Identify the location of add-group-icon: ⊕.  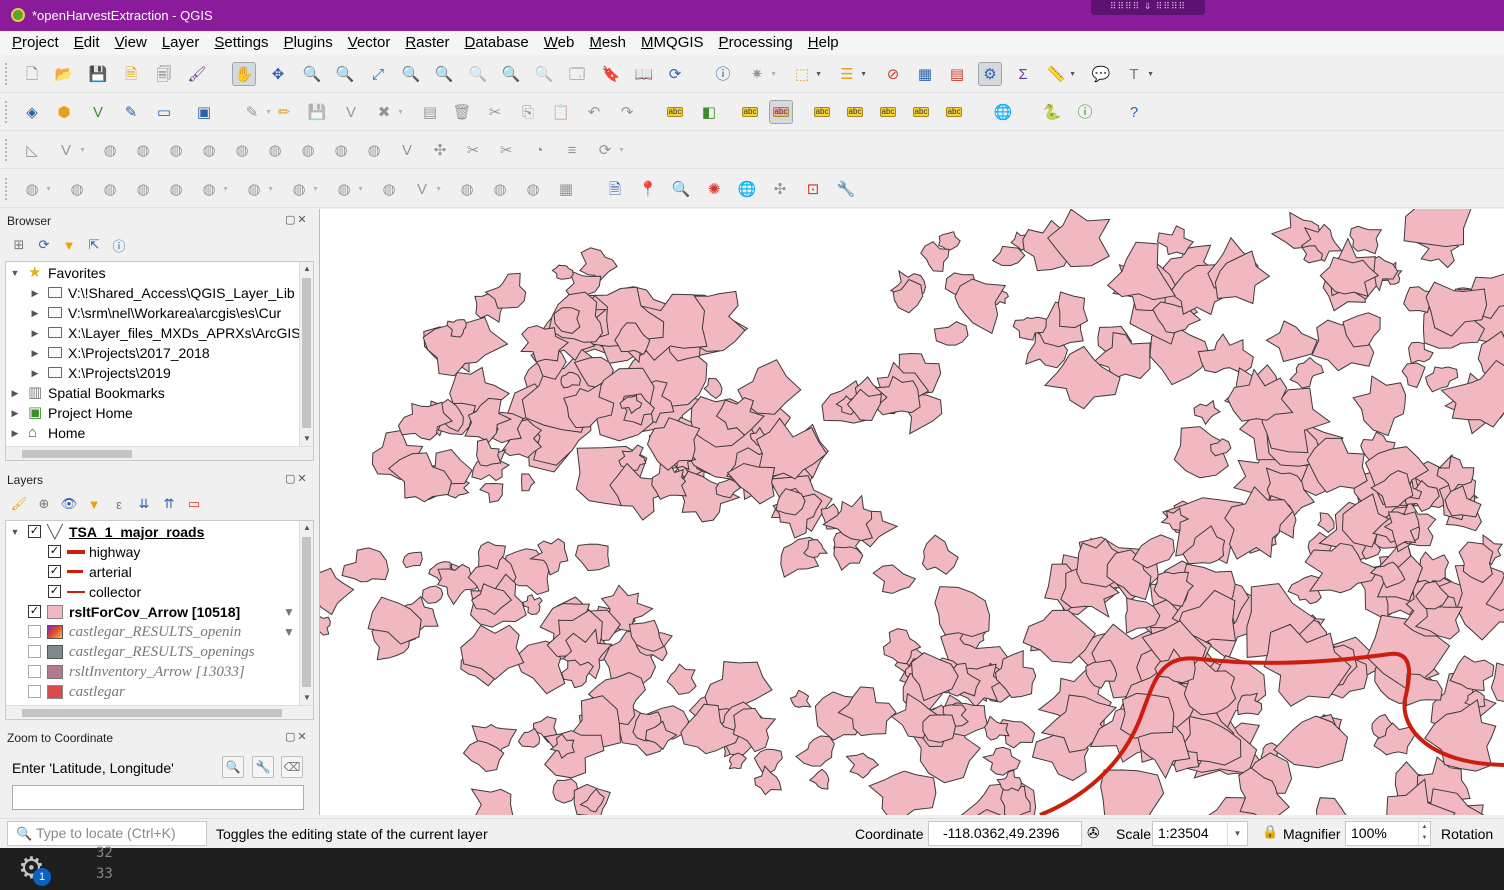
(44, 504).